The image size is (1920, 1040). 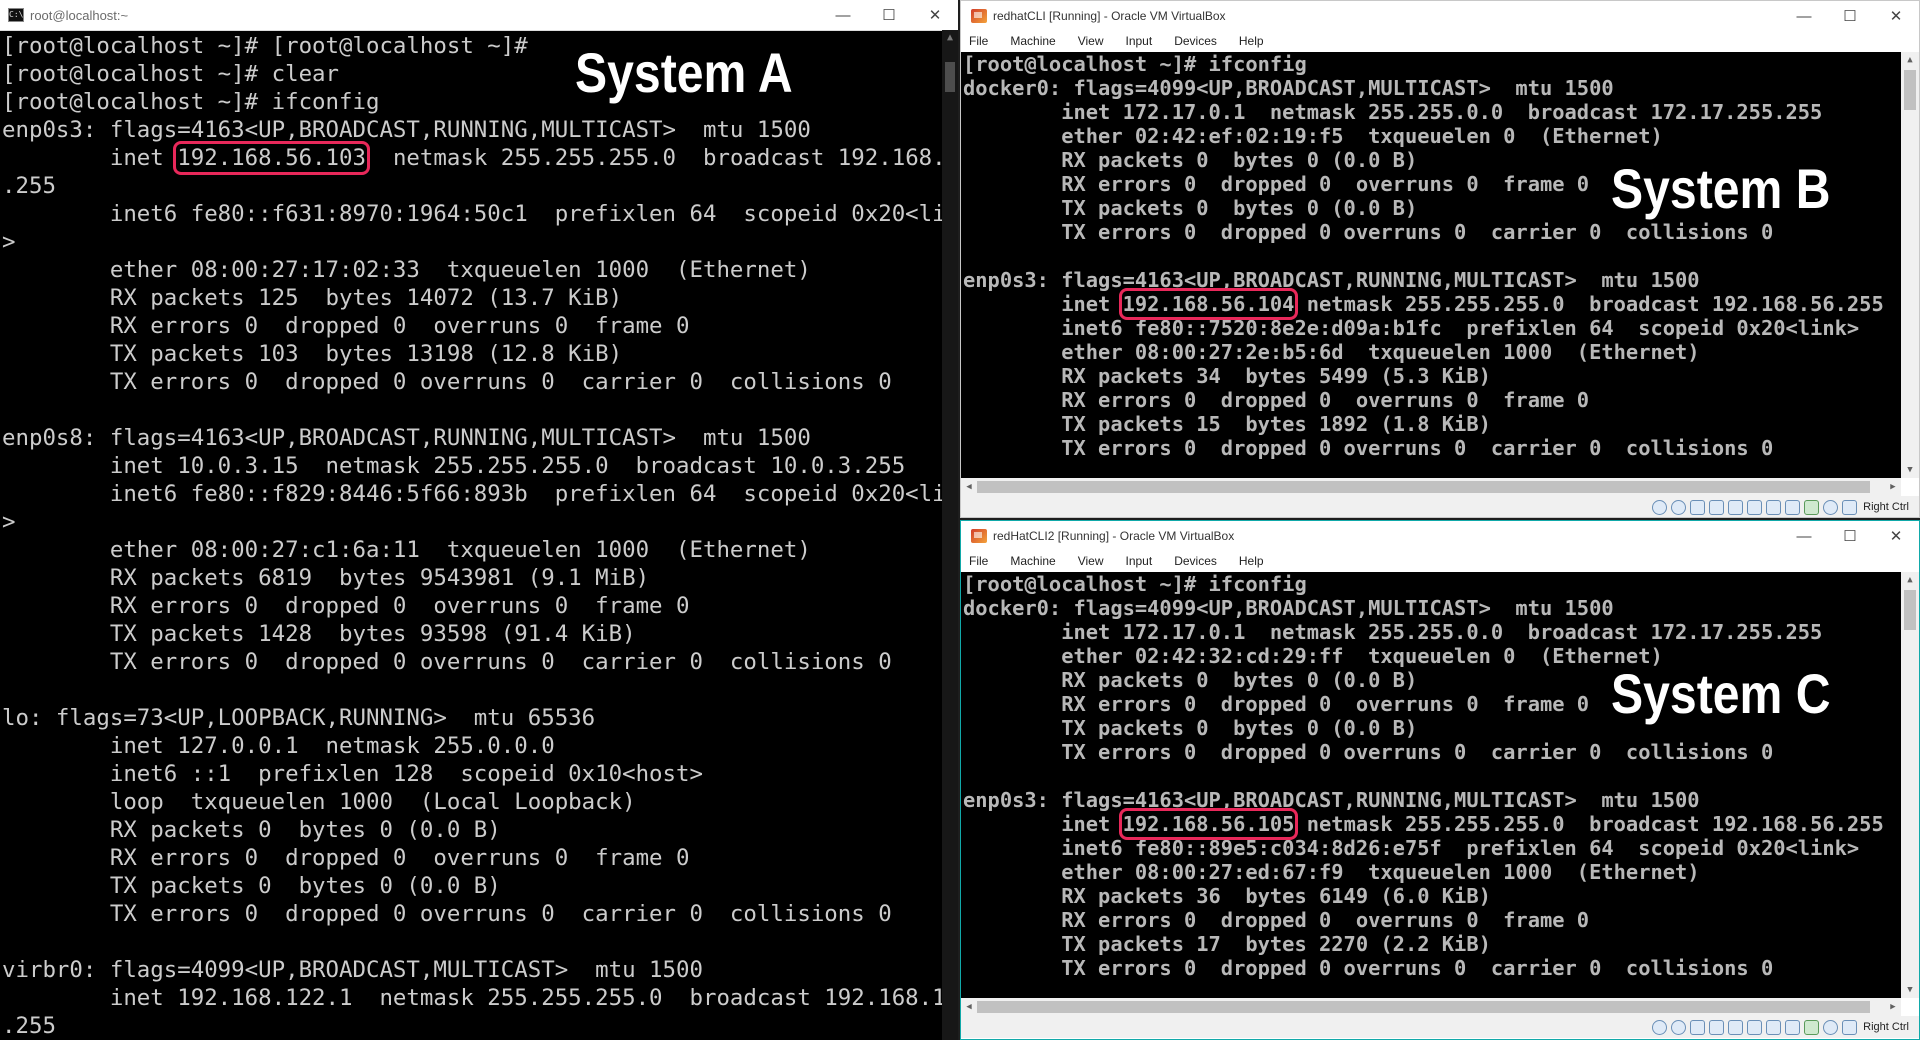 What do you see at coordinates (1135, 64) in the screenshot?
I see `console-line: [root@localhost ~]# ifconfig` at bounding box center [1135, 64].